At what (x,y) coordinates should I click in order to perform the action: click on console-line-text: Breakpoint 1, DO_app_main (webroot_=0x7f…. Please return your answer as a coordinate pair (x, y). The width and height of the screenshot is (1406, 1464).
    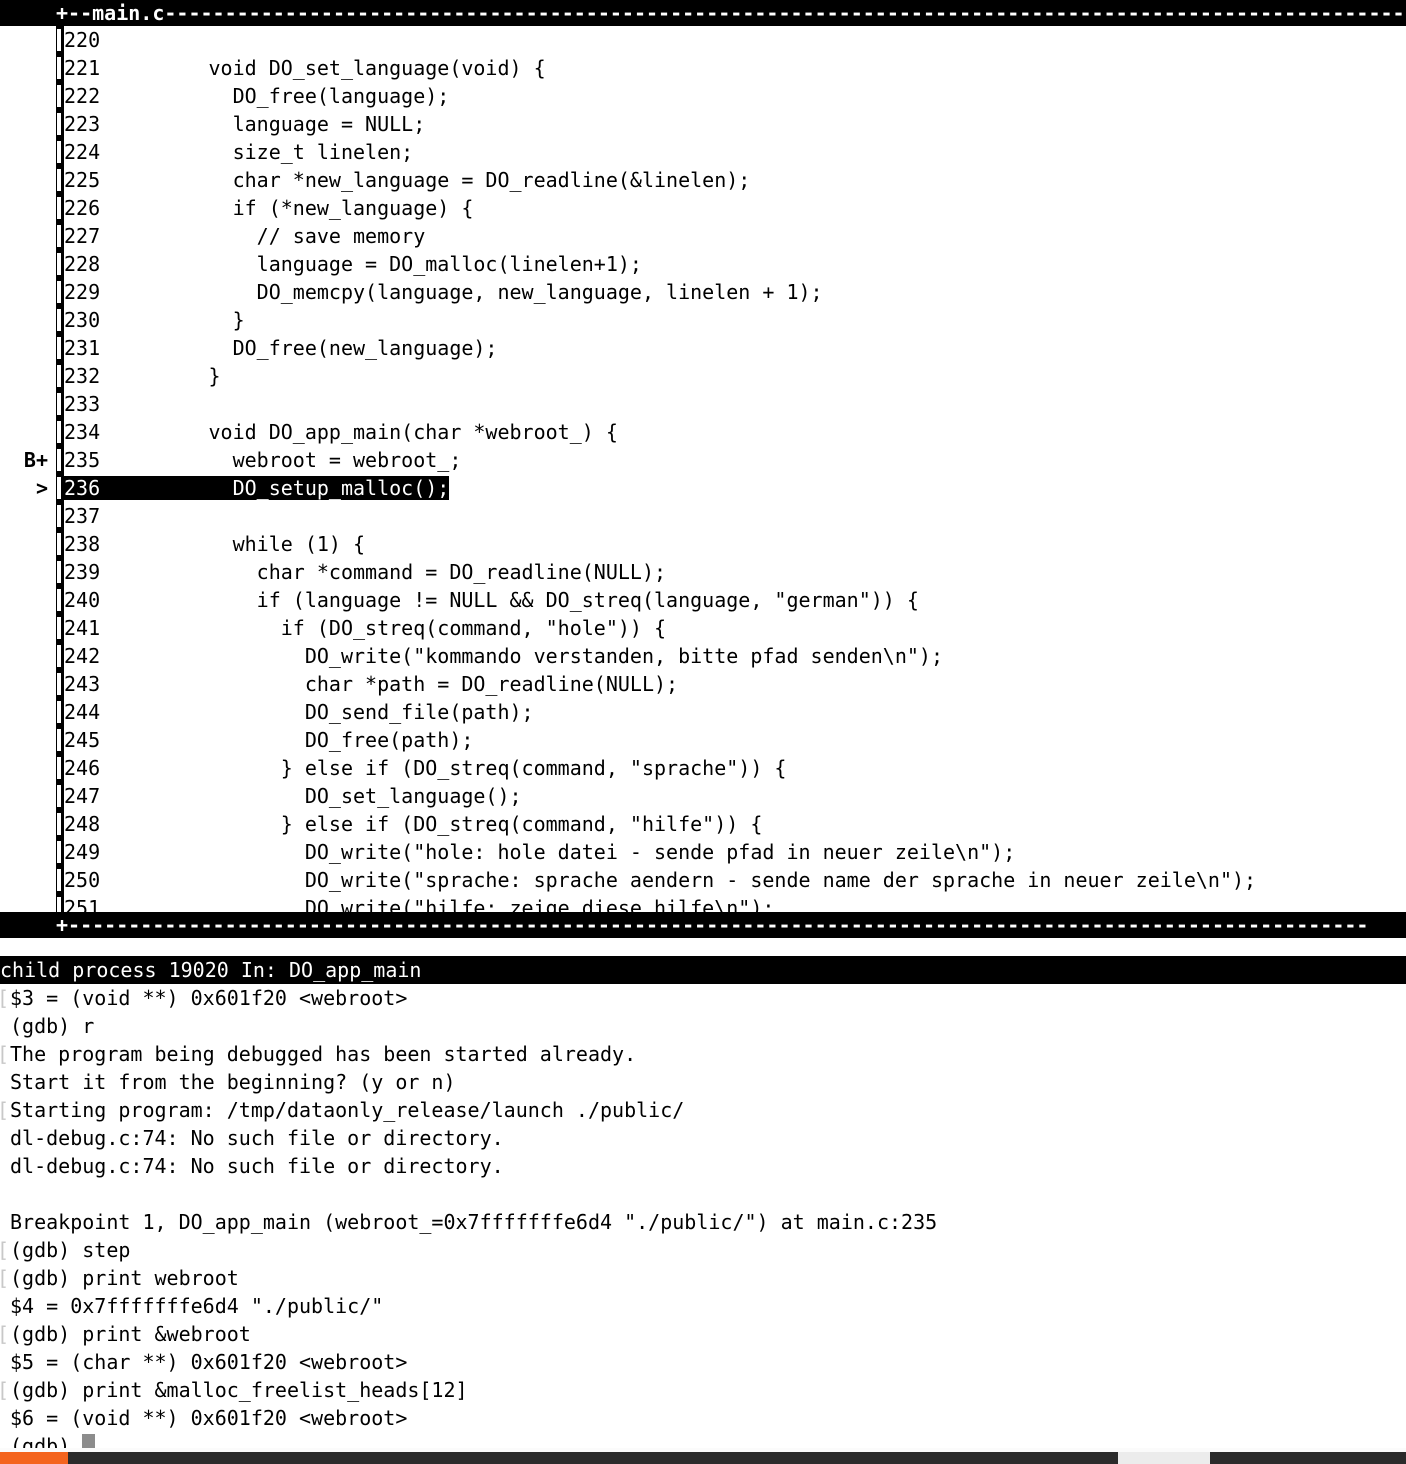
    Looking at the image, I should click on (474, 1222).